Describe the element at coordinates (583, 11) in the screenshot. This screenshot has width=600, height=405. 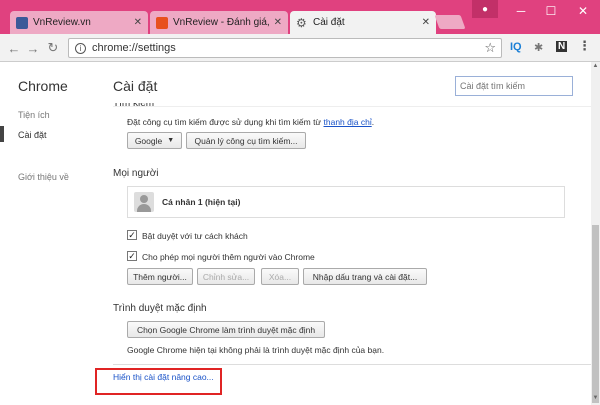
I see `close-window-button: ✕` at that location.